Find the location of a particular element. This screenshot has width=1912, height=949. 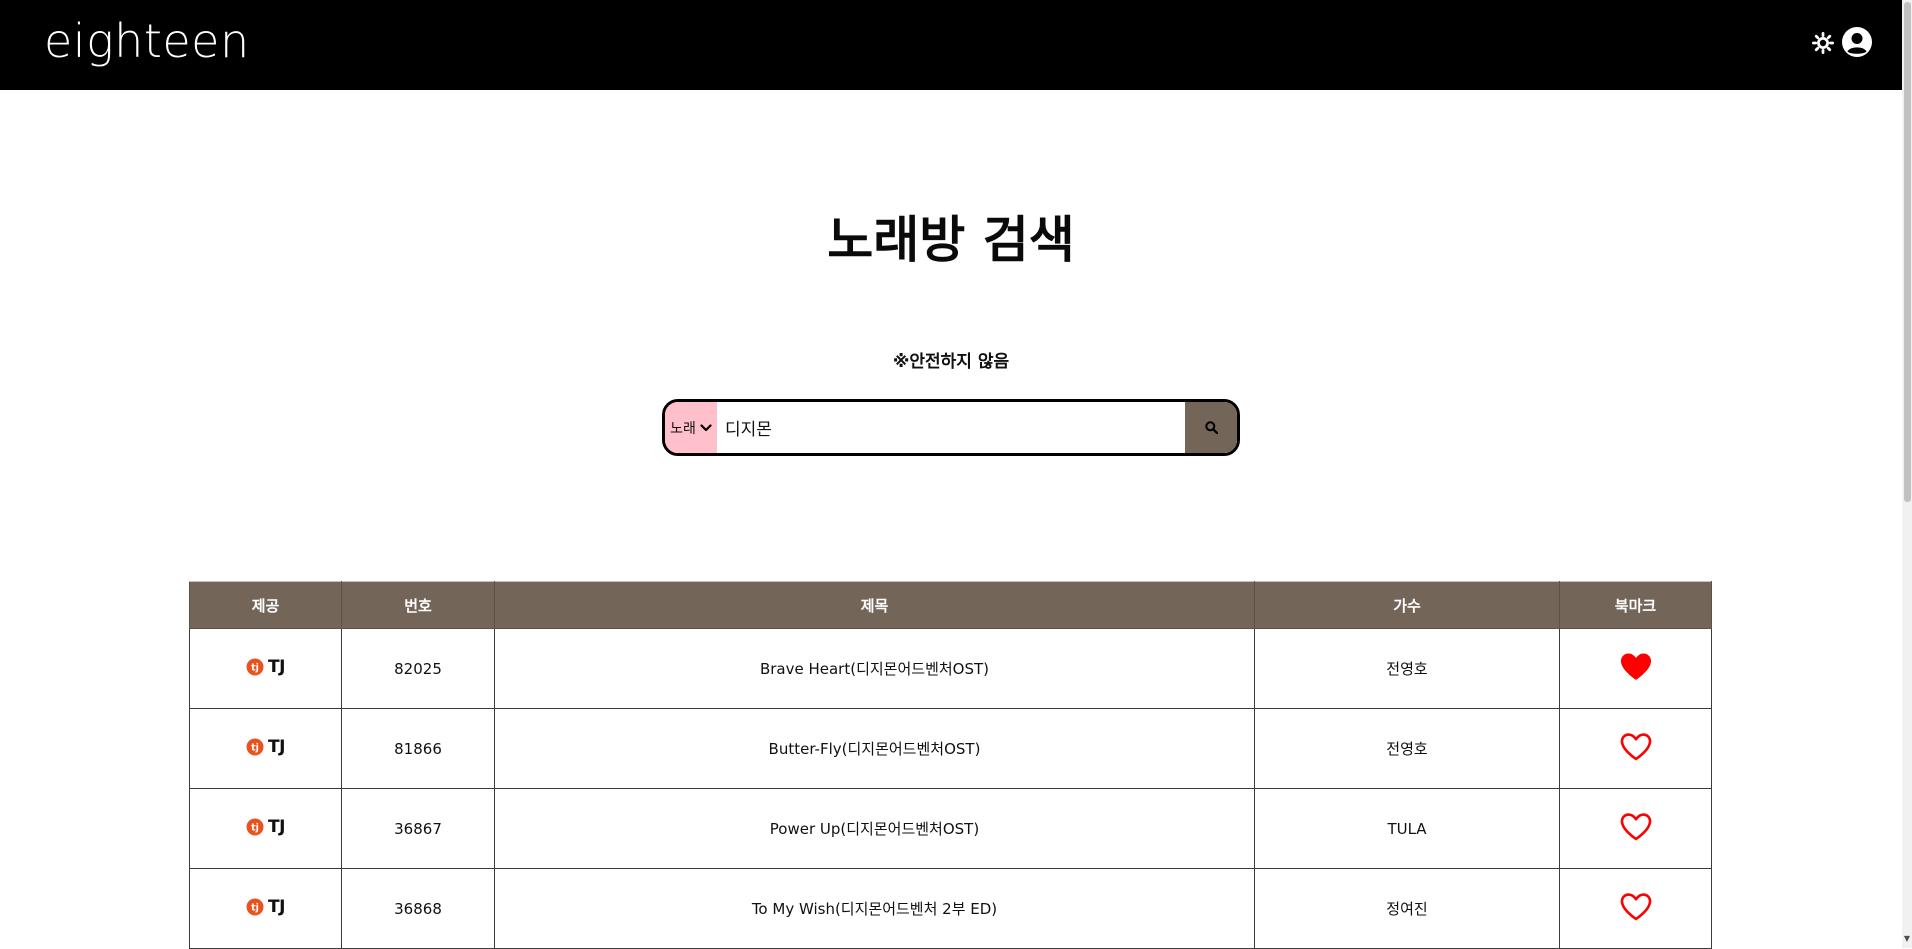

table-row: tj TJ 82025 Brave Heart(디지몬어드벤처OST) 전영호 is located at coordinates (950, 668).